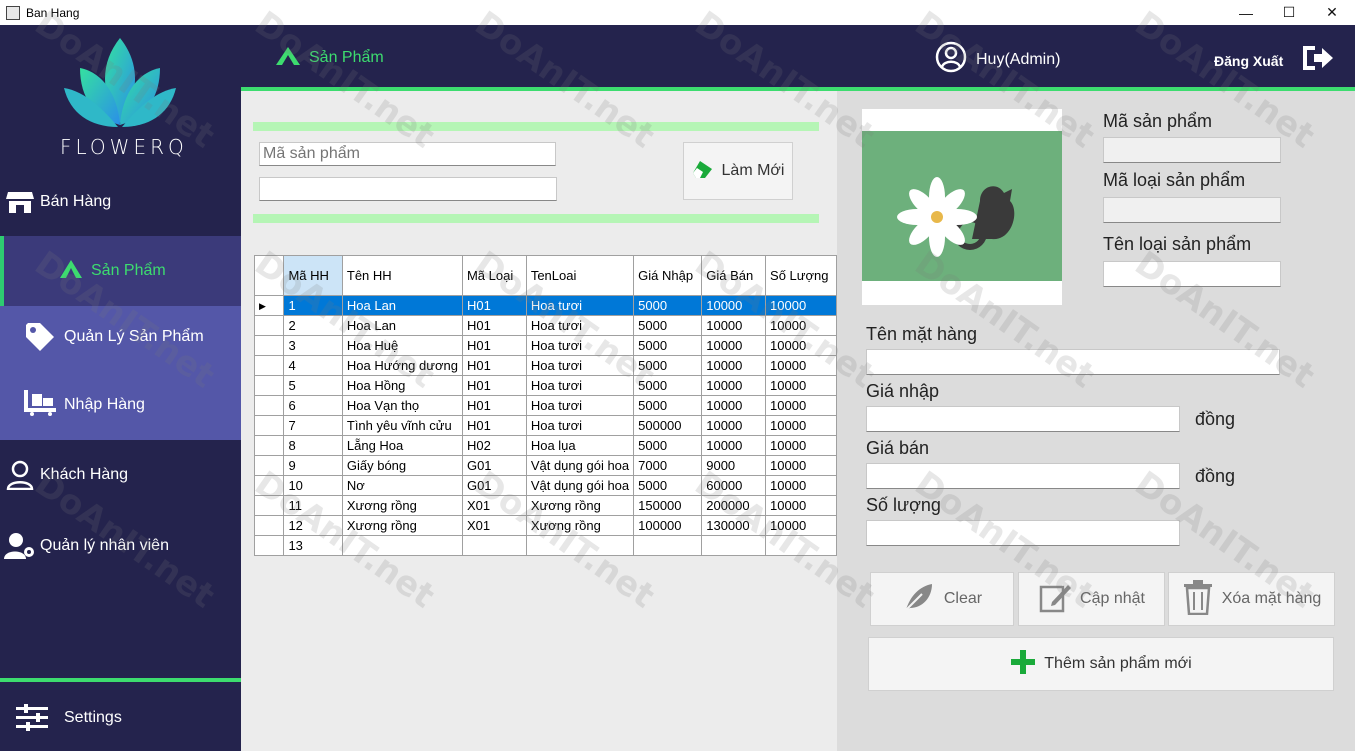 The width and height of the screenshot is (1355, 751). I want to click on column-header: Giá Bán, so click(734, 275).